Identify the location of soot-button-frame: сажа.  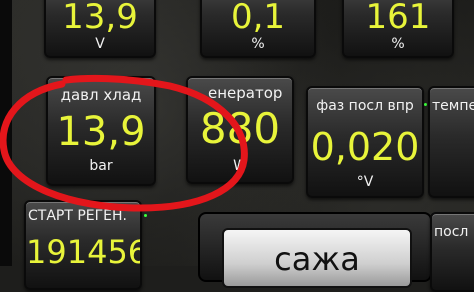
(315, 250).